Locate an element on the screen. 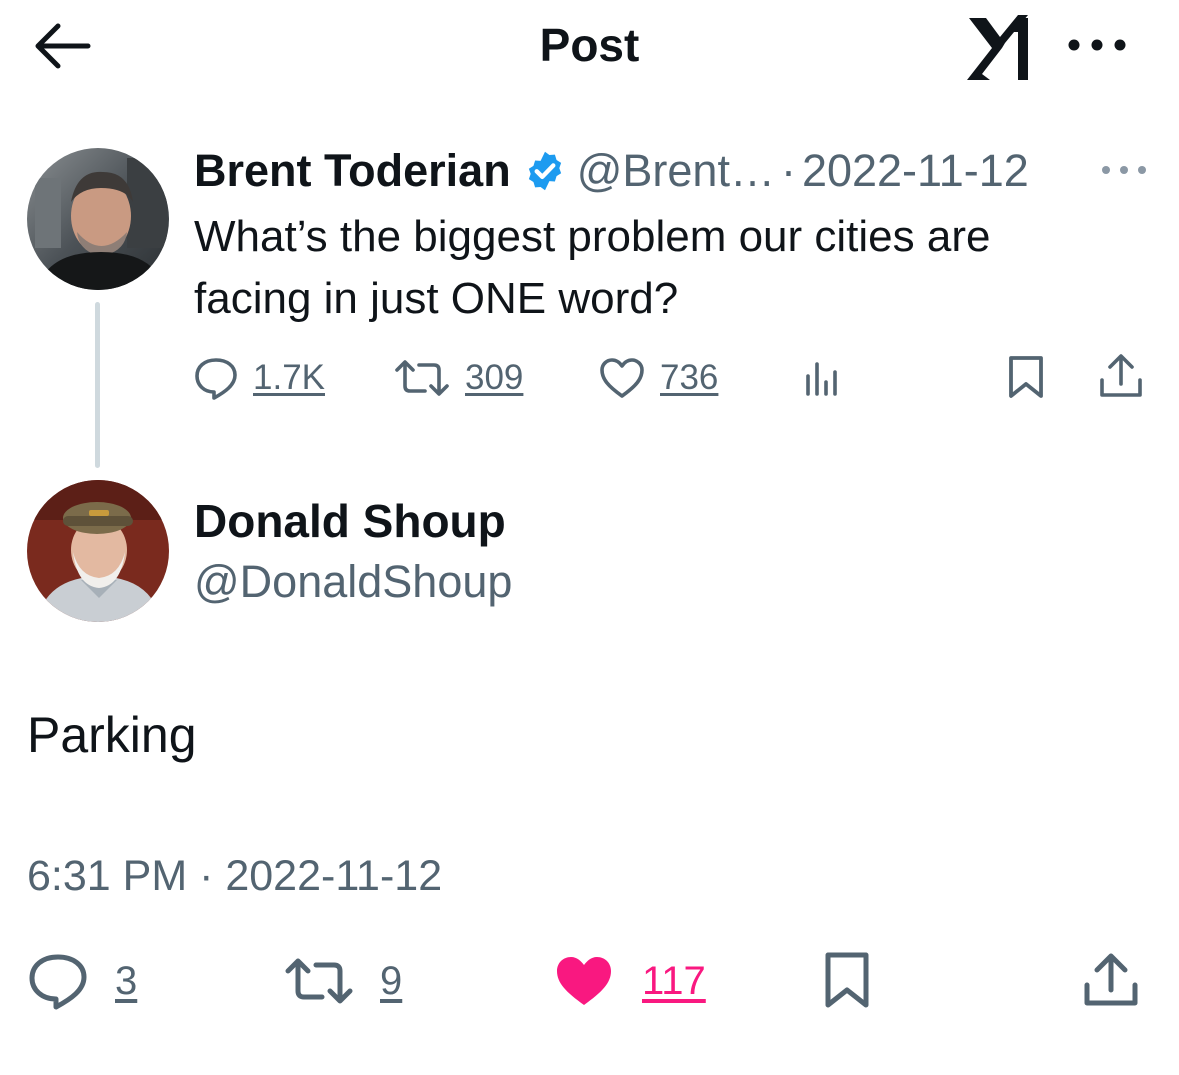 The height and width of the screenshot is (1075, 1179). like-count: 117 is located at coordinates (674, 980).